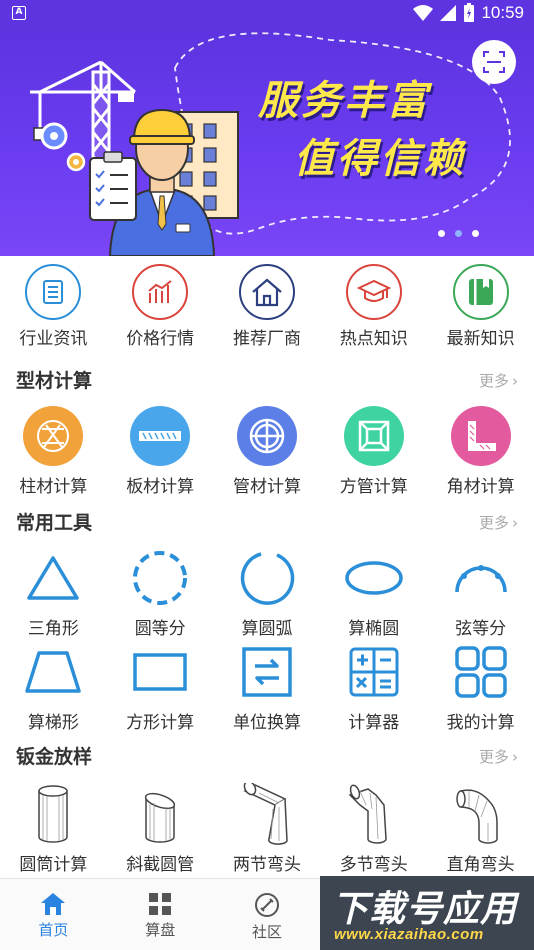 Image resolution: width=534 pixels, height=950 pixels. Describe the element at coordinates (266, 339) in the screenshot. I see `quick-nav-label: 推荐厂商` at that location.